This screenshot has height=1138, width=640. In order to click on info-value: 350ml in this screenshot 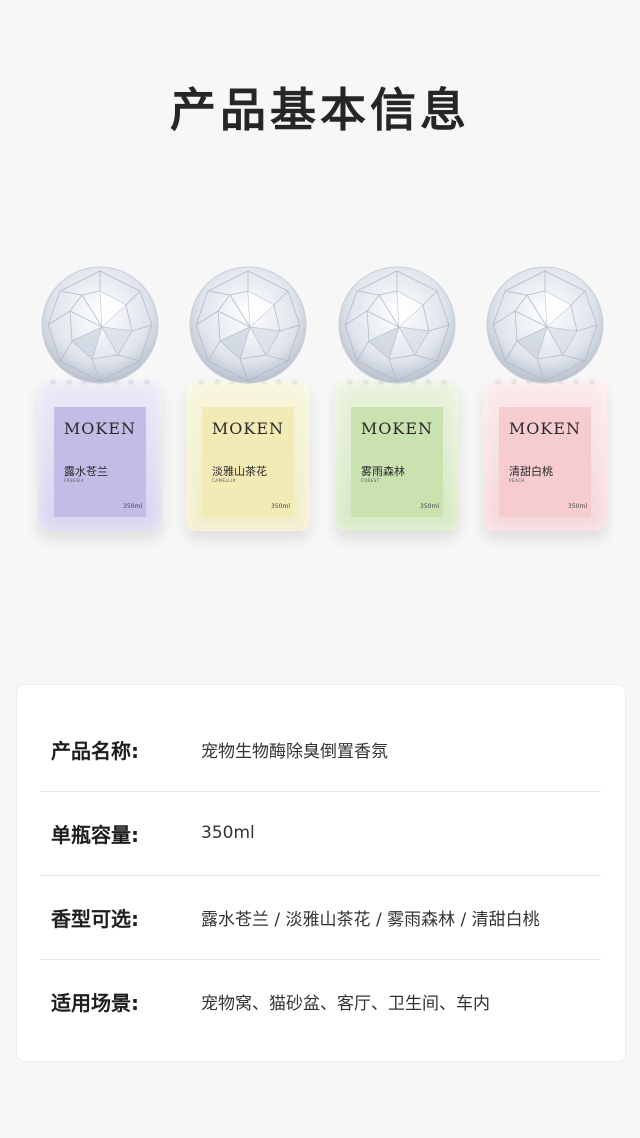, I will do `click(228, 833)`.